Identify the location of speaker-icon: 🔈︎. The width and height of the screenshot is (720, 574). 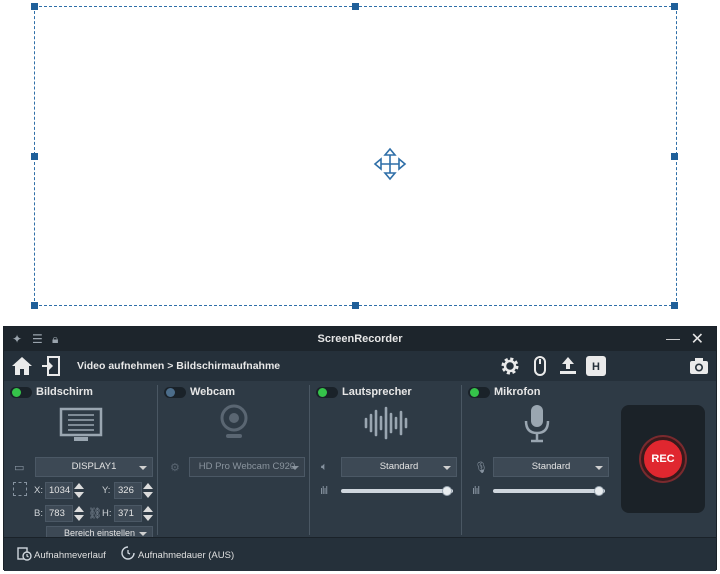
(324, 467).